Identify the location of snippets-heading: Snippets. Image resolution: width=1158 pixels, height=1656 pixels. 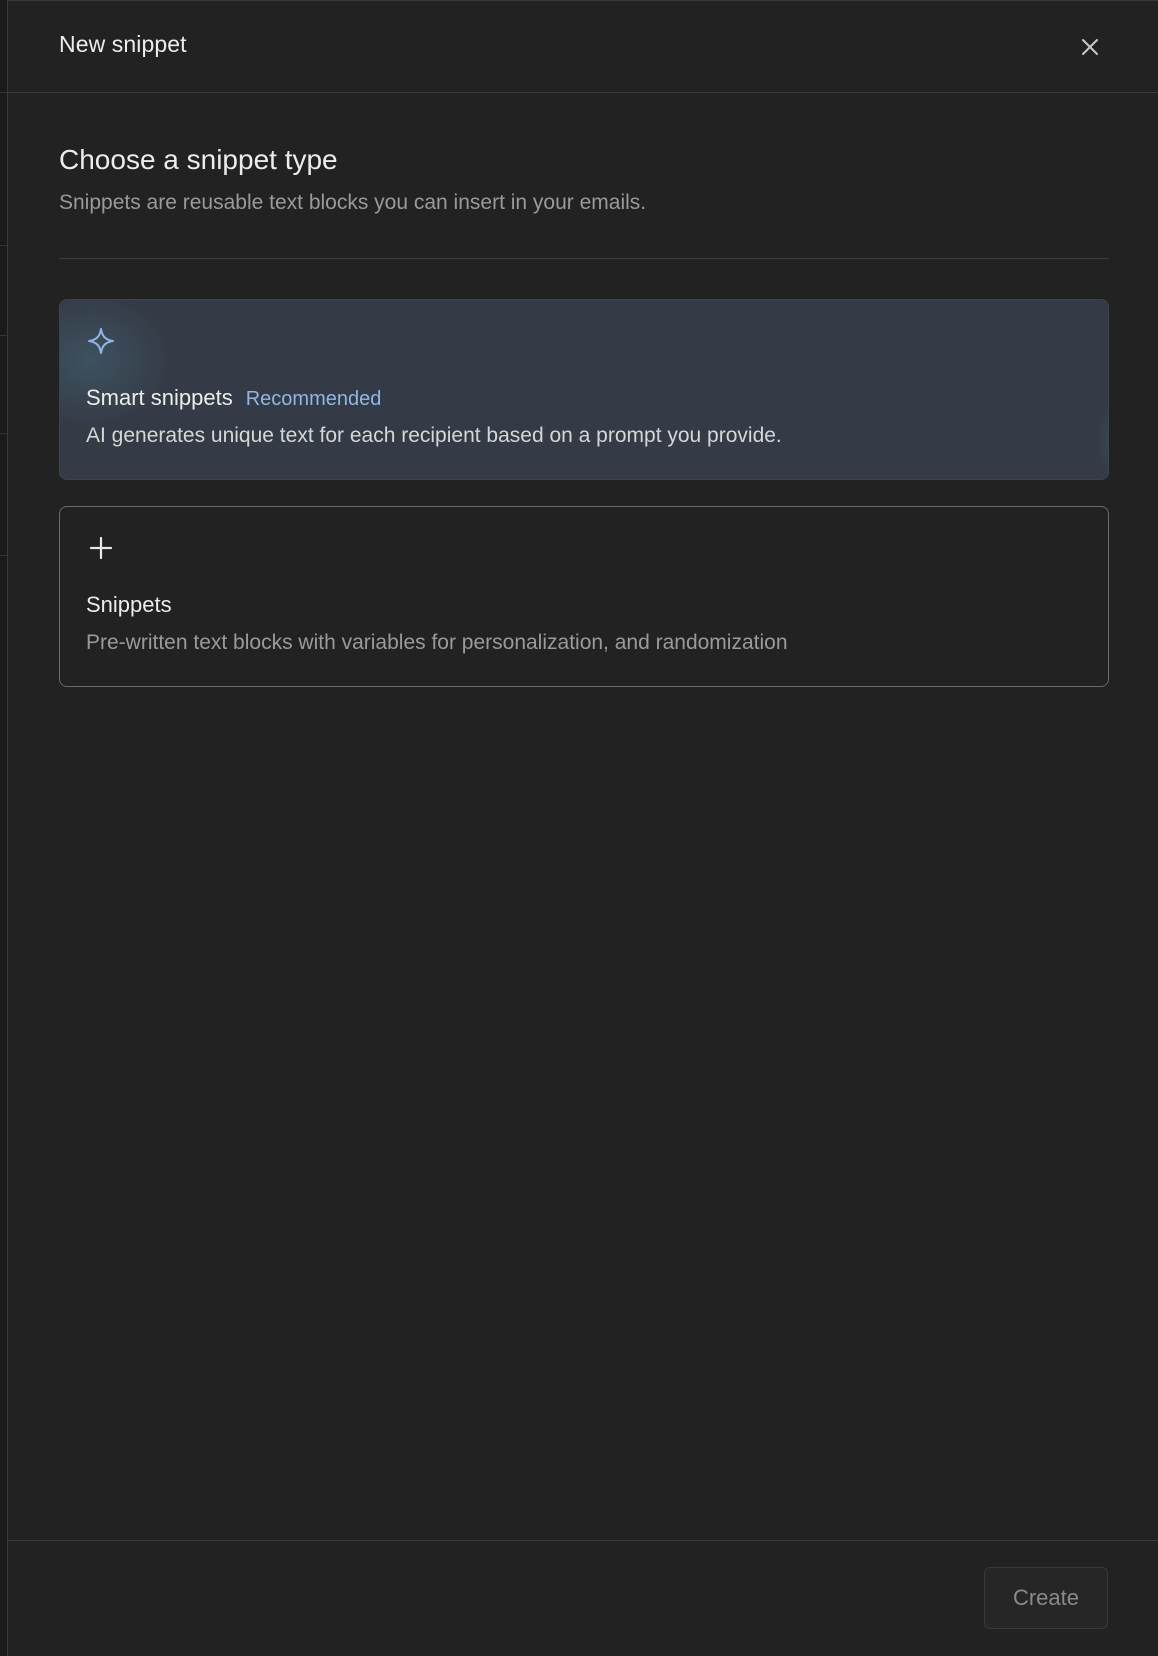
(129, 605).